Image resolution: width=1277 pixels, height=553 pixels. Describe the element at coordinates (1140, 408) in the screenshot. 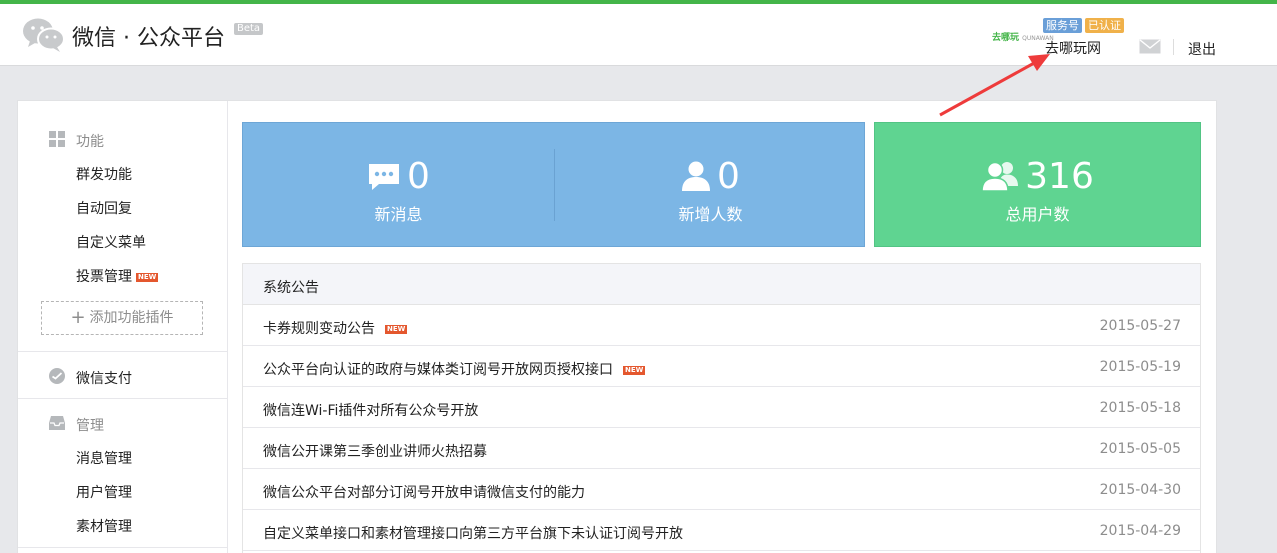

I see `notice-row-date: 2015-05-18` at that location.